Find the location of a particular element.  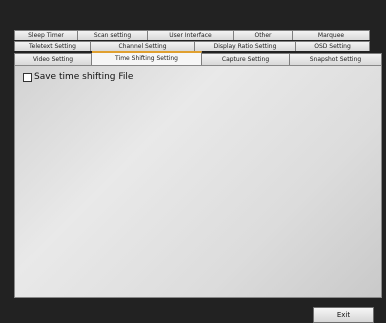

tab-time-shifting-setting: Time Shifting Setting is located at coordinates (147, 58).